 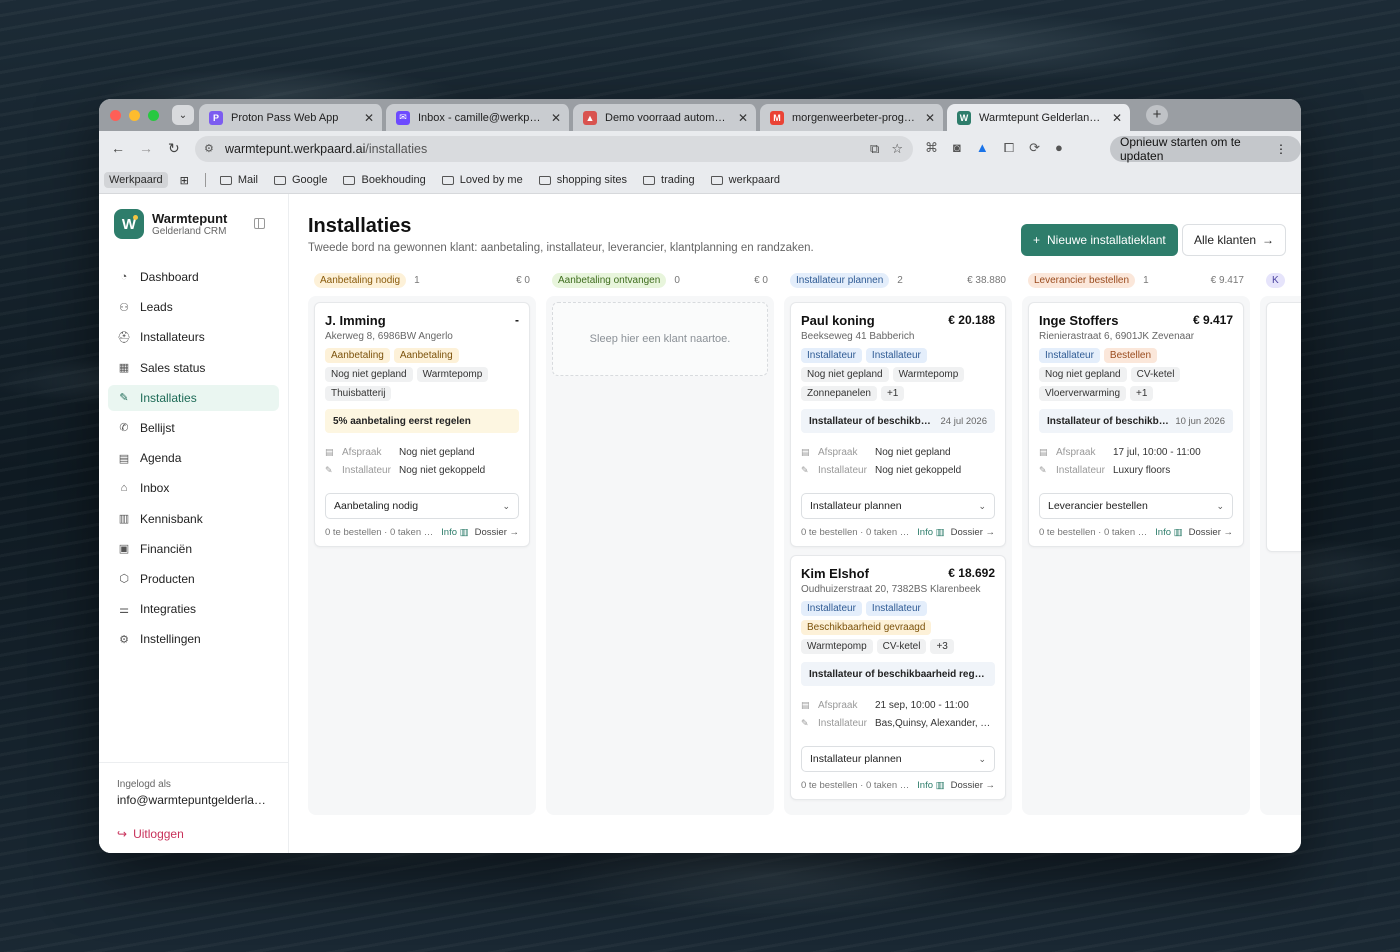 I want to click on bookmark-folder-trading: trading, so click(x=669, y=180).